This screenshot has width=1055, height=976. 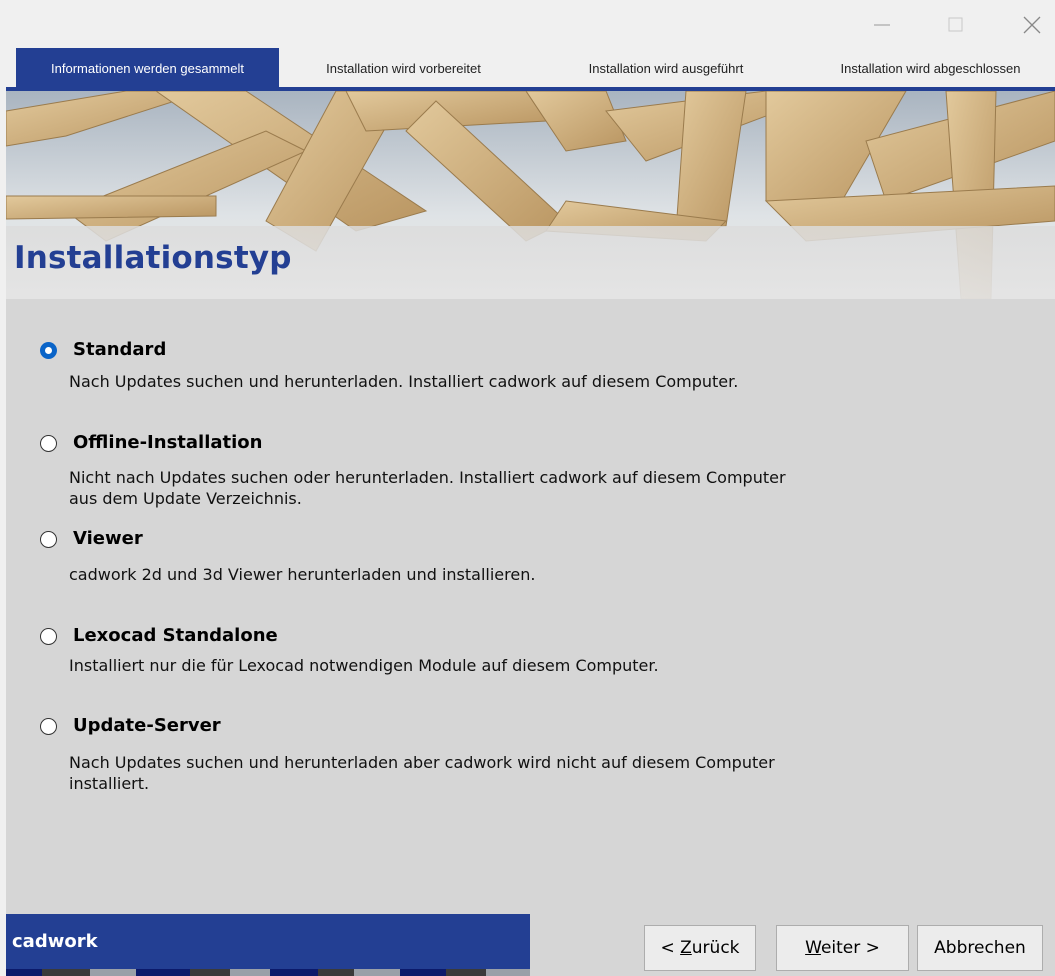 I want to click on maximize-button, so click(x=956, y=25).